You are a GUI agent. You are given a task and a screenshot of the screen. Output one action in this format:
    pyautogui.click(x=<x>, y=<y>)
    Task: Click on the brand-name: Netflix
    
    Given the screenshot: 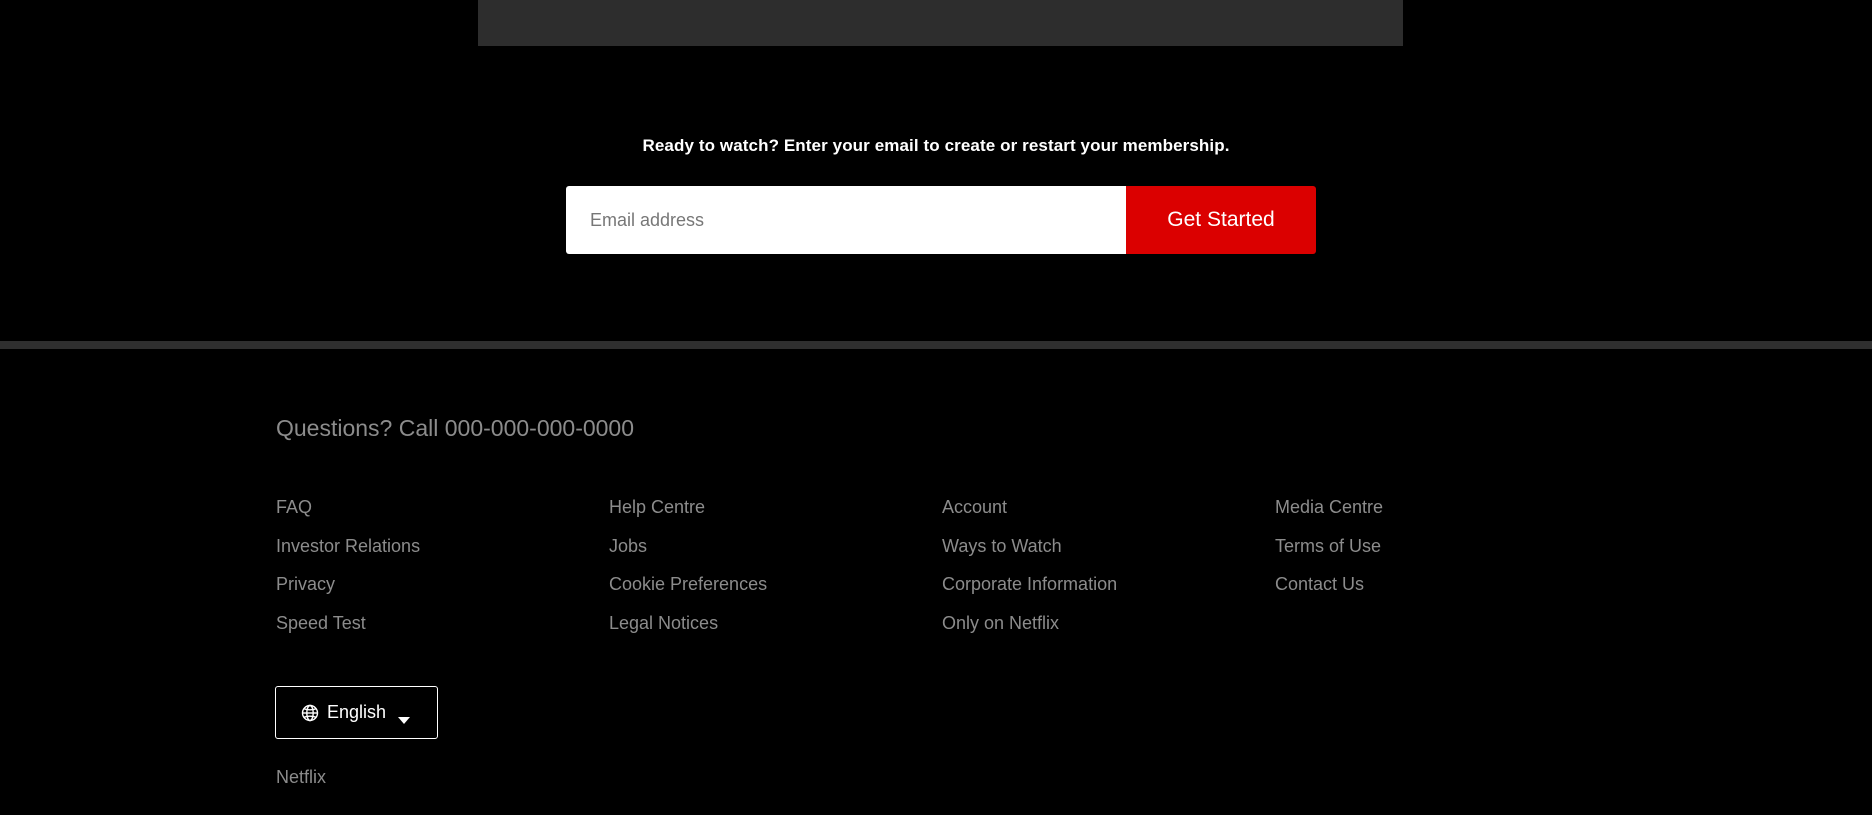 What is the action you would take?
    pyautogui.click(x=301, y=777)
    